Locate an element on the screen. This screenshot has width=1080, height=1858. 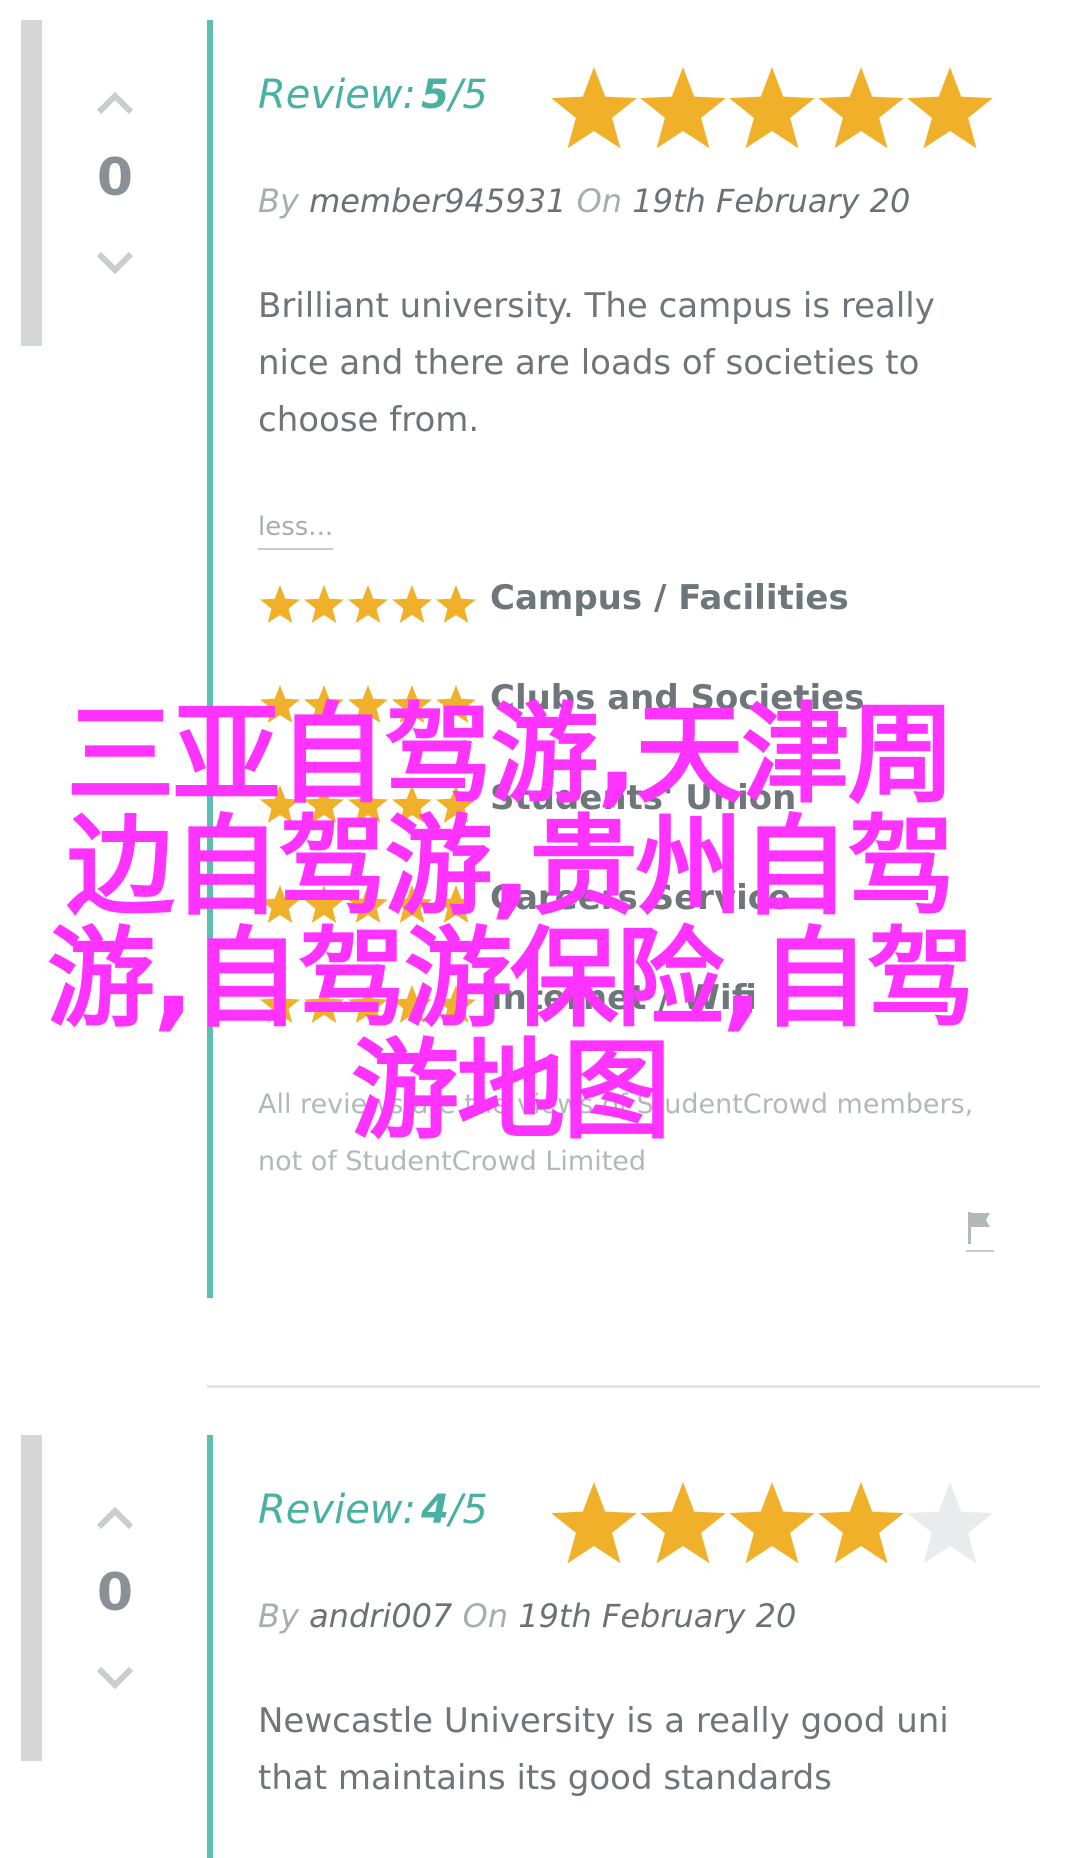
review-score-value: 5 is located at coordinates (435, 95).